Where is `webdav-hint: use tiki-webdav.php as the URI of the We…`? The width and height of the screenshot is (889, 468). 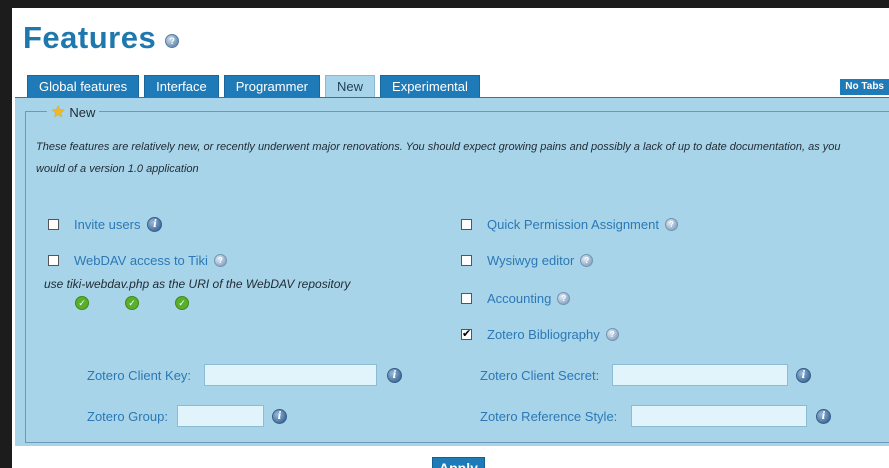
webdav-hint: use tiki-webdav.php as the URI of the We… is located at coordinates (197, 284).